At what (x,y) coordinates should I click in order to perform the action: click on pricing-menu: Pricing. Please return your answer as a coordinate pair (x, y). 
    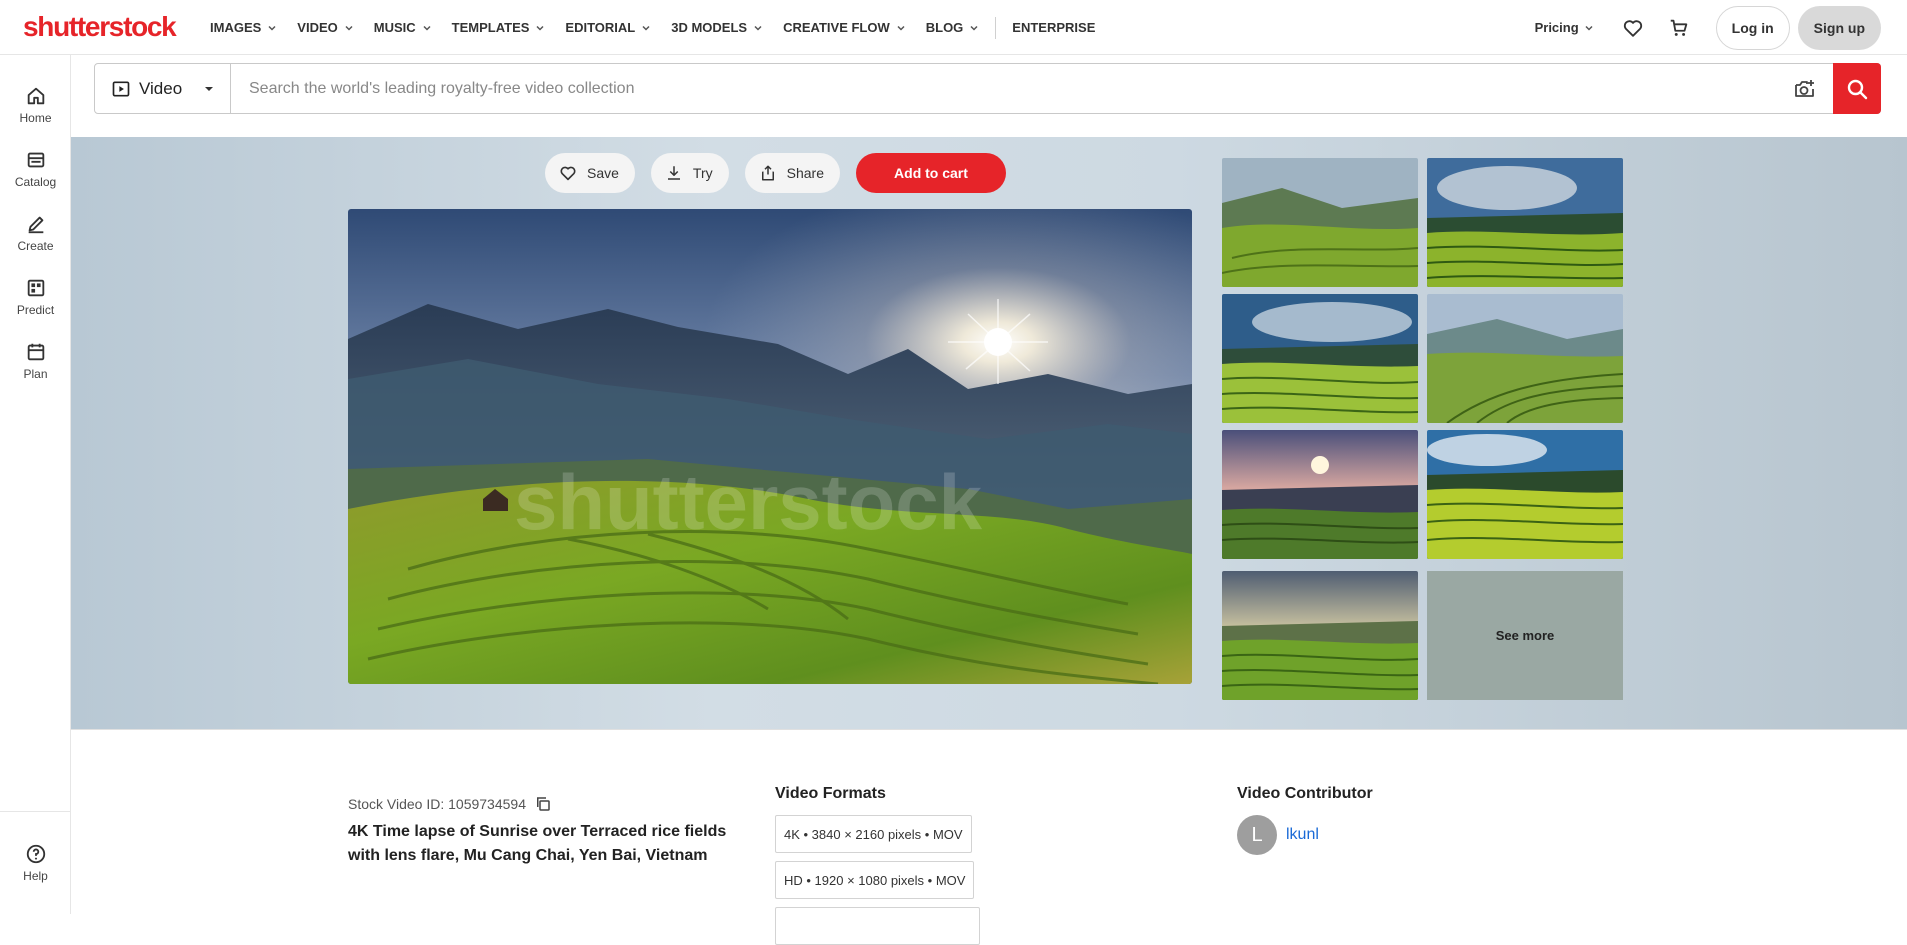
    Looking at the image, I should click on (1564, 27).